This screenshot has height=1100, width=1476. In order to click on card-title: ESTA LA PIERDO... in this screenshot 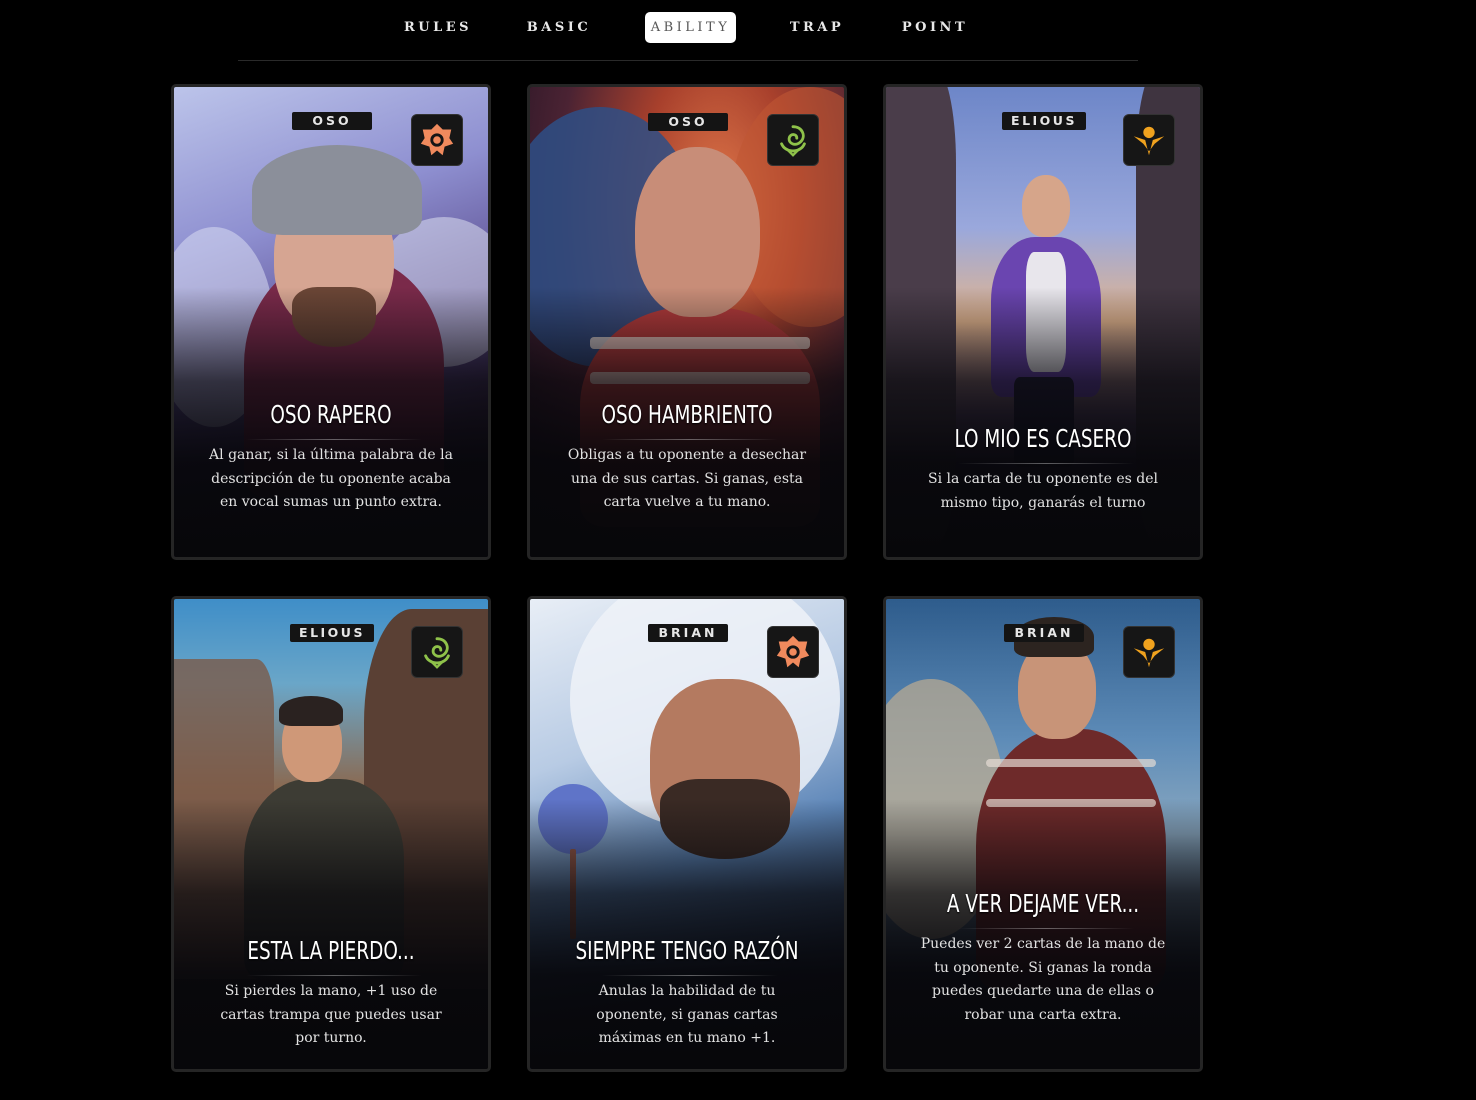, I will do `click(331, 950)`.